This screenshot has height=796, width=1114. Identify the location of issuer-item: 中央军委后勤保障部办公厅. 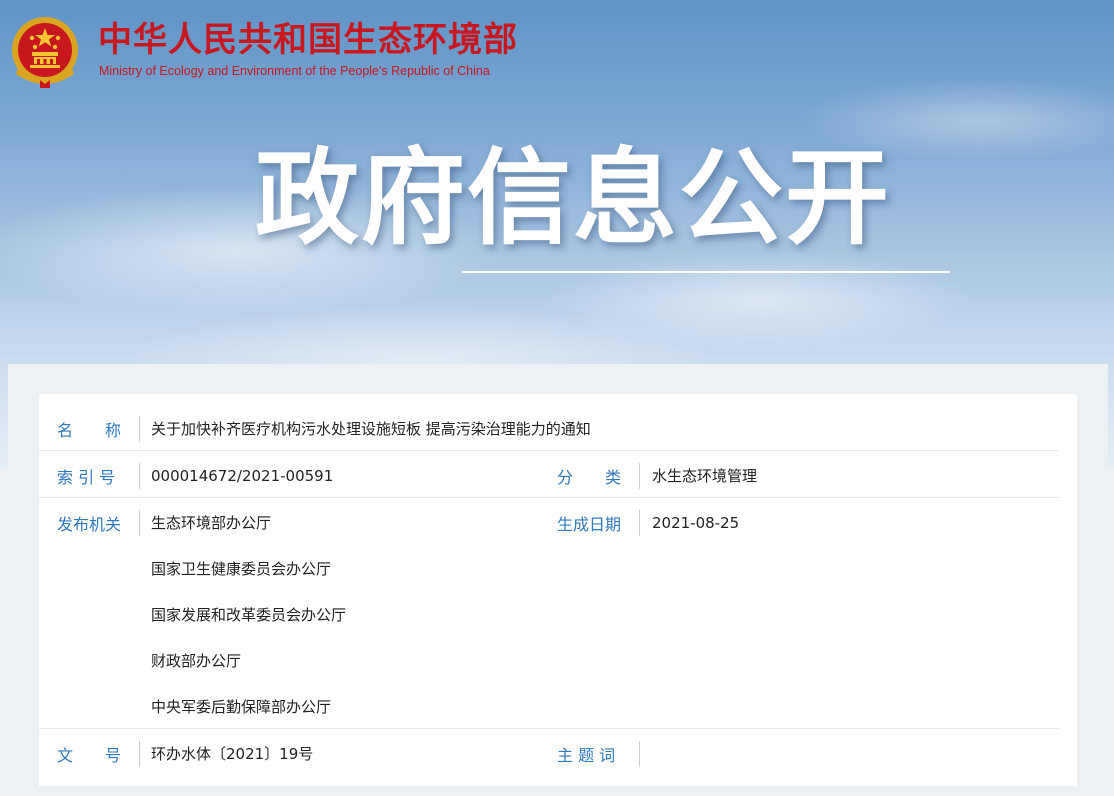
(241, 707).